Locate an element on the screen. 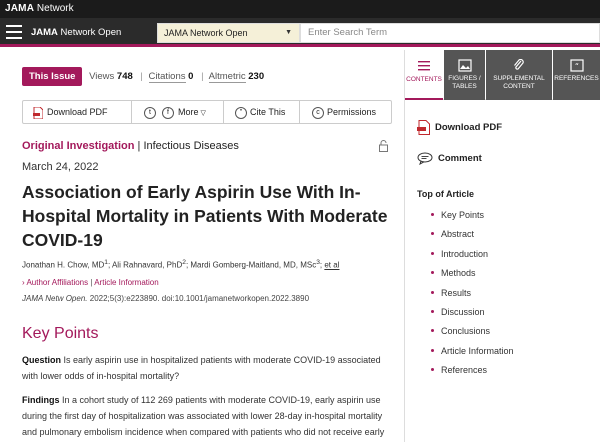  sidebar-comment: Comment is located at coordinates (449, 159).